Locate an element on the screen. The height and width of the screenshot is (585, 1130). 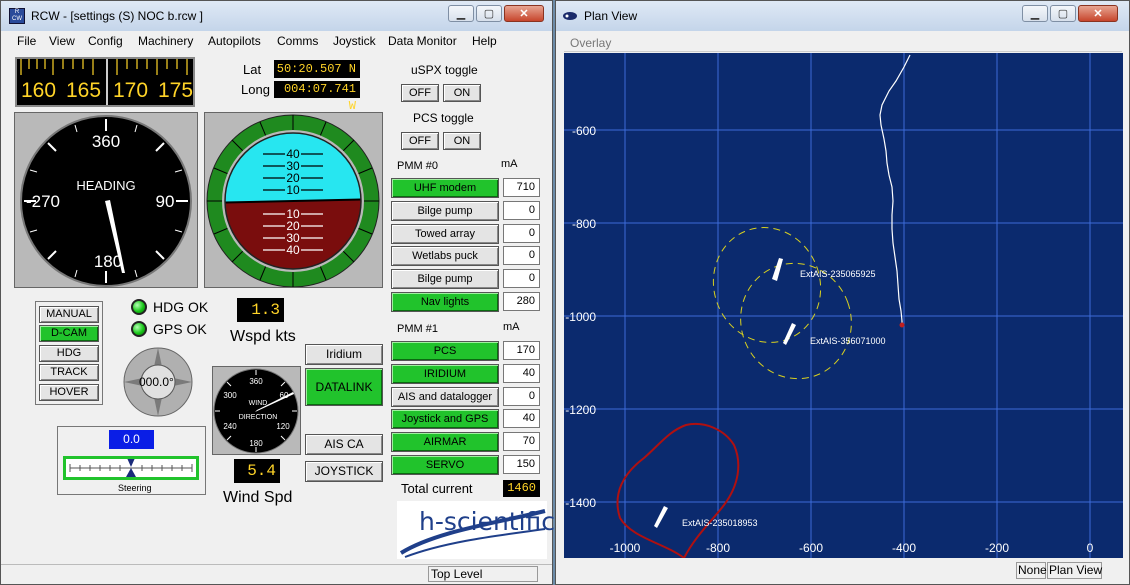
azimuth-value: 000.0° is located at coordinates (156, 382).